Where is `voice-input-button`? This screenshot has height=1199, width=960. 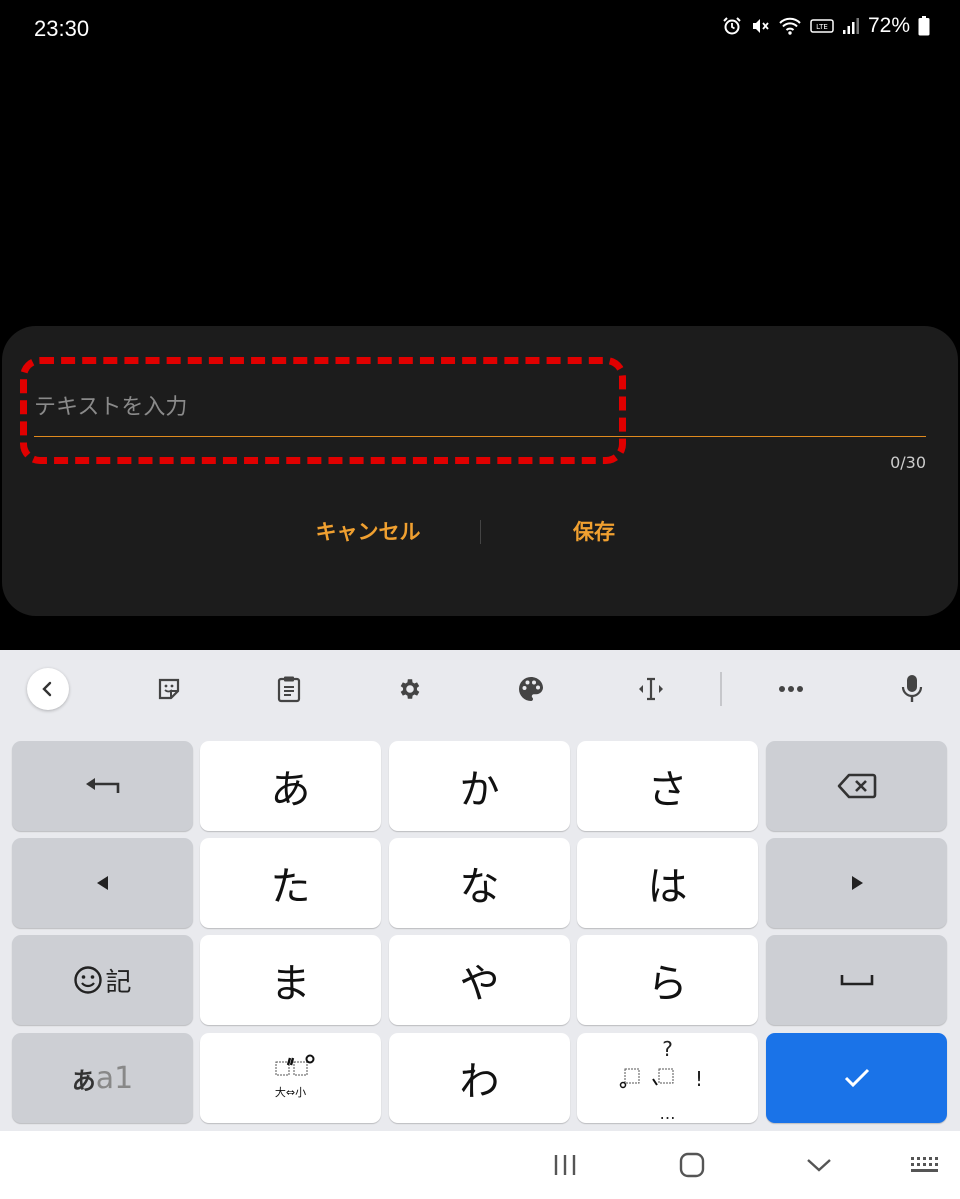 voice-input-button is located at coordinates (912, 689).